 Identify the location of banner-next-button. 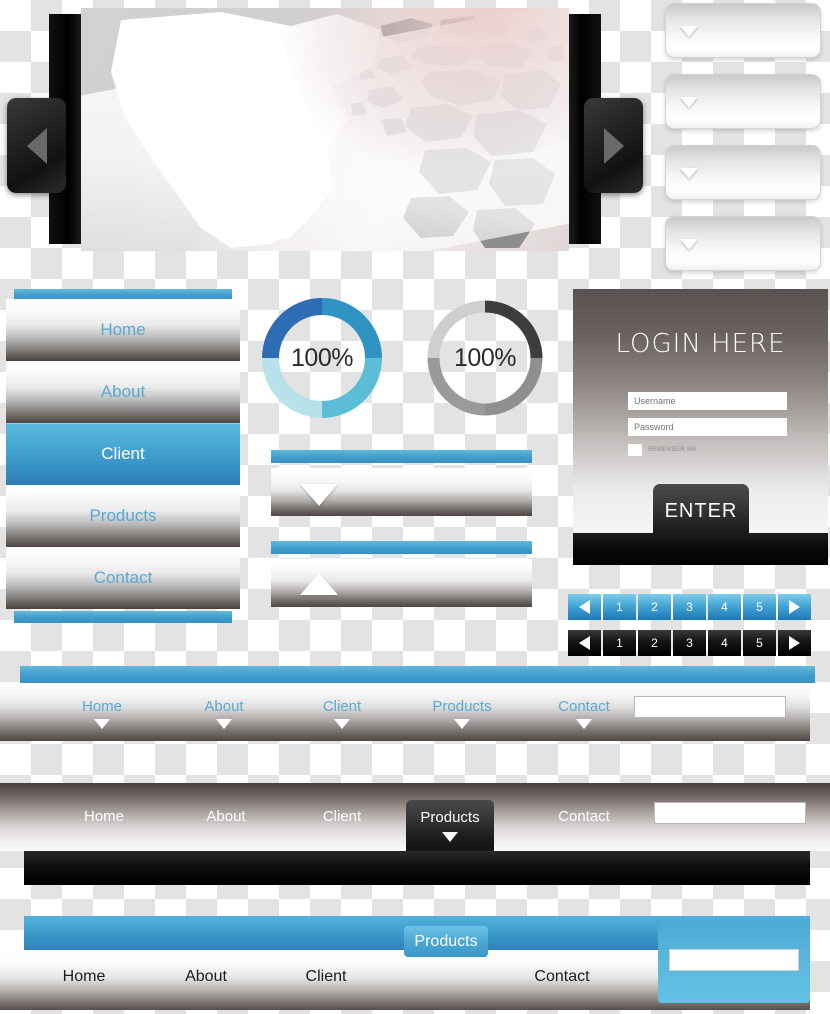
(613, 145).